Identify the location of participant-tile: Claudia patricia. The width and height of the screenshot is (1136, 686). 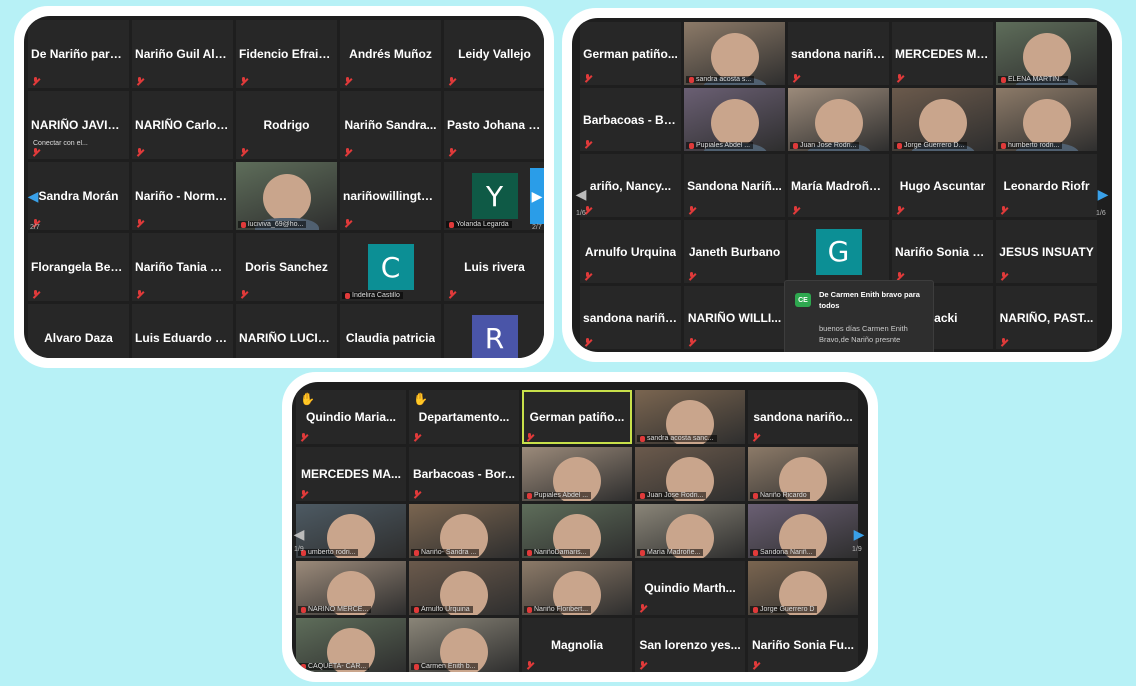
(390, 331).